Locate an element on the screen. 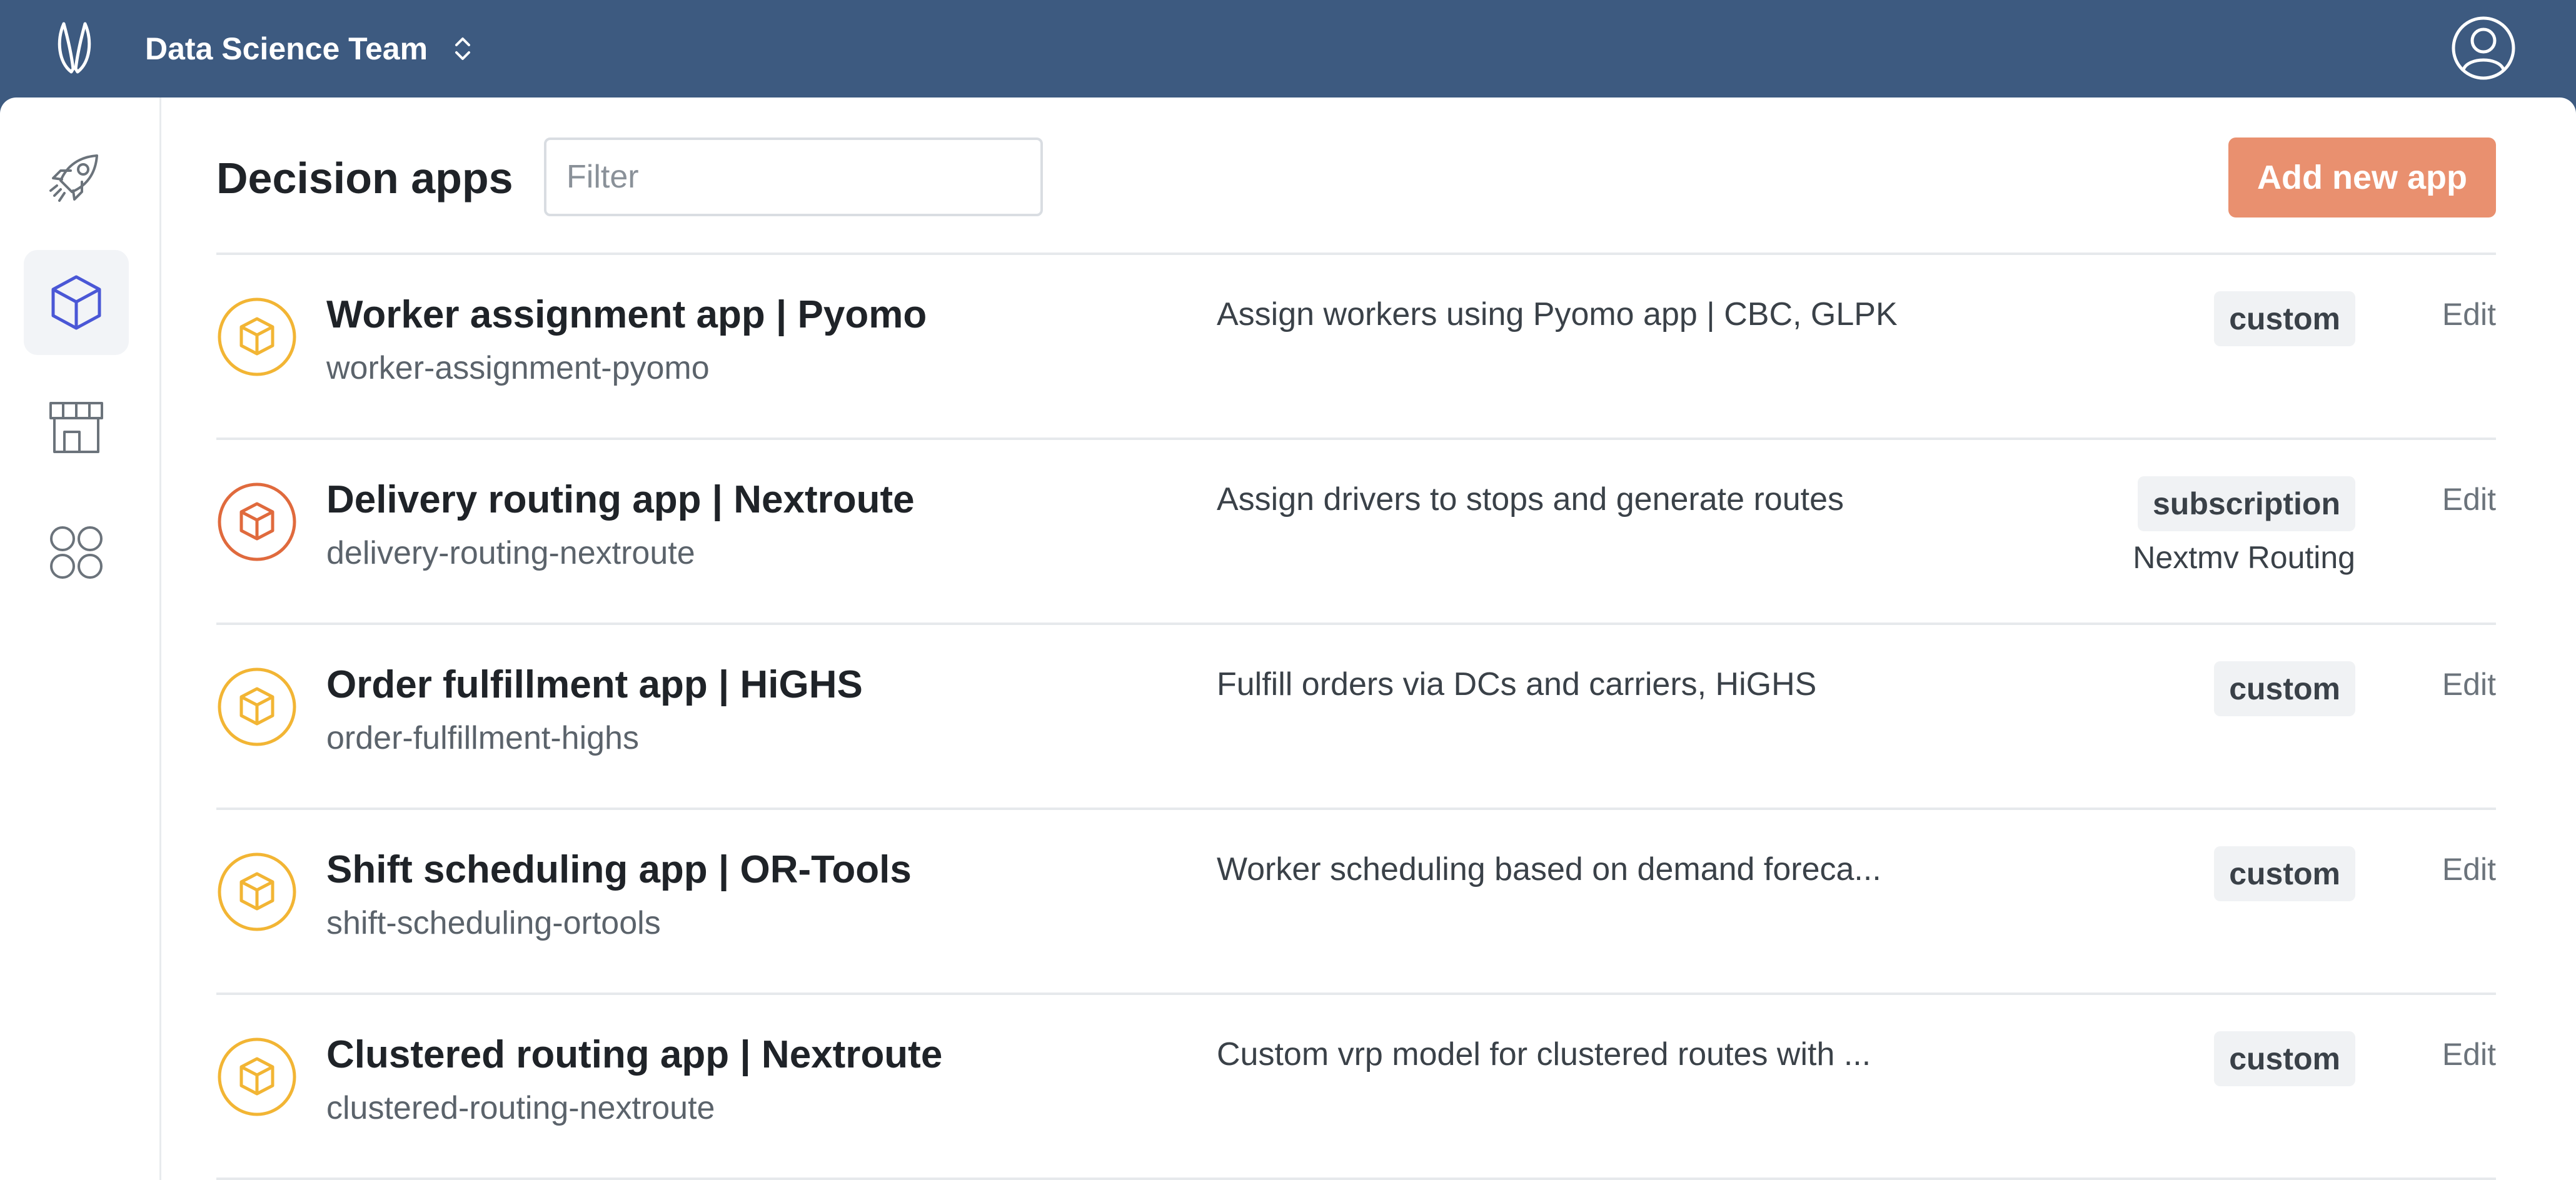  rocket-icon is located at coordinates (73, 178).